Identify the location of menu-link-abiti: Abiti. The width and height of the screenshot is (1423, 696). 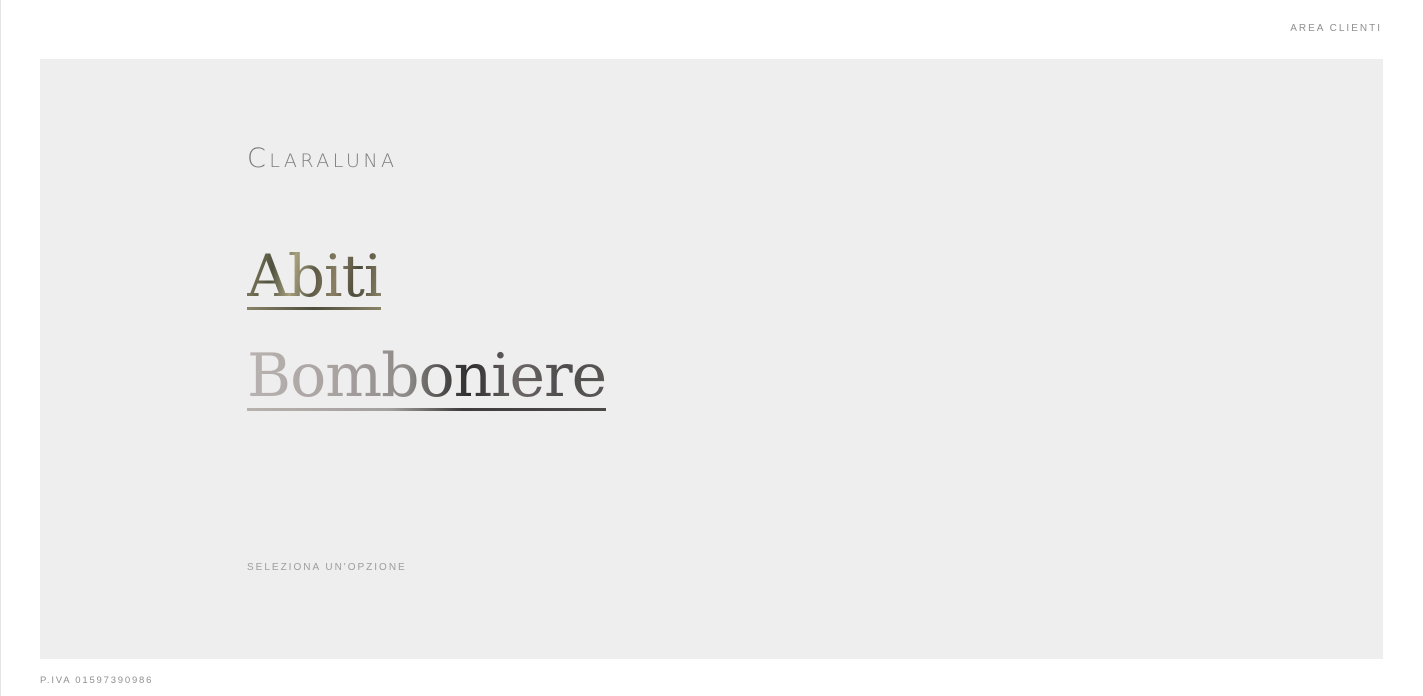
(314, 278).